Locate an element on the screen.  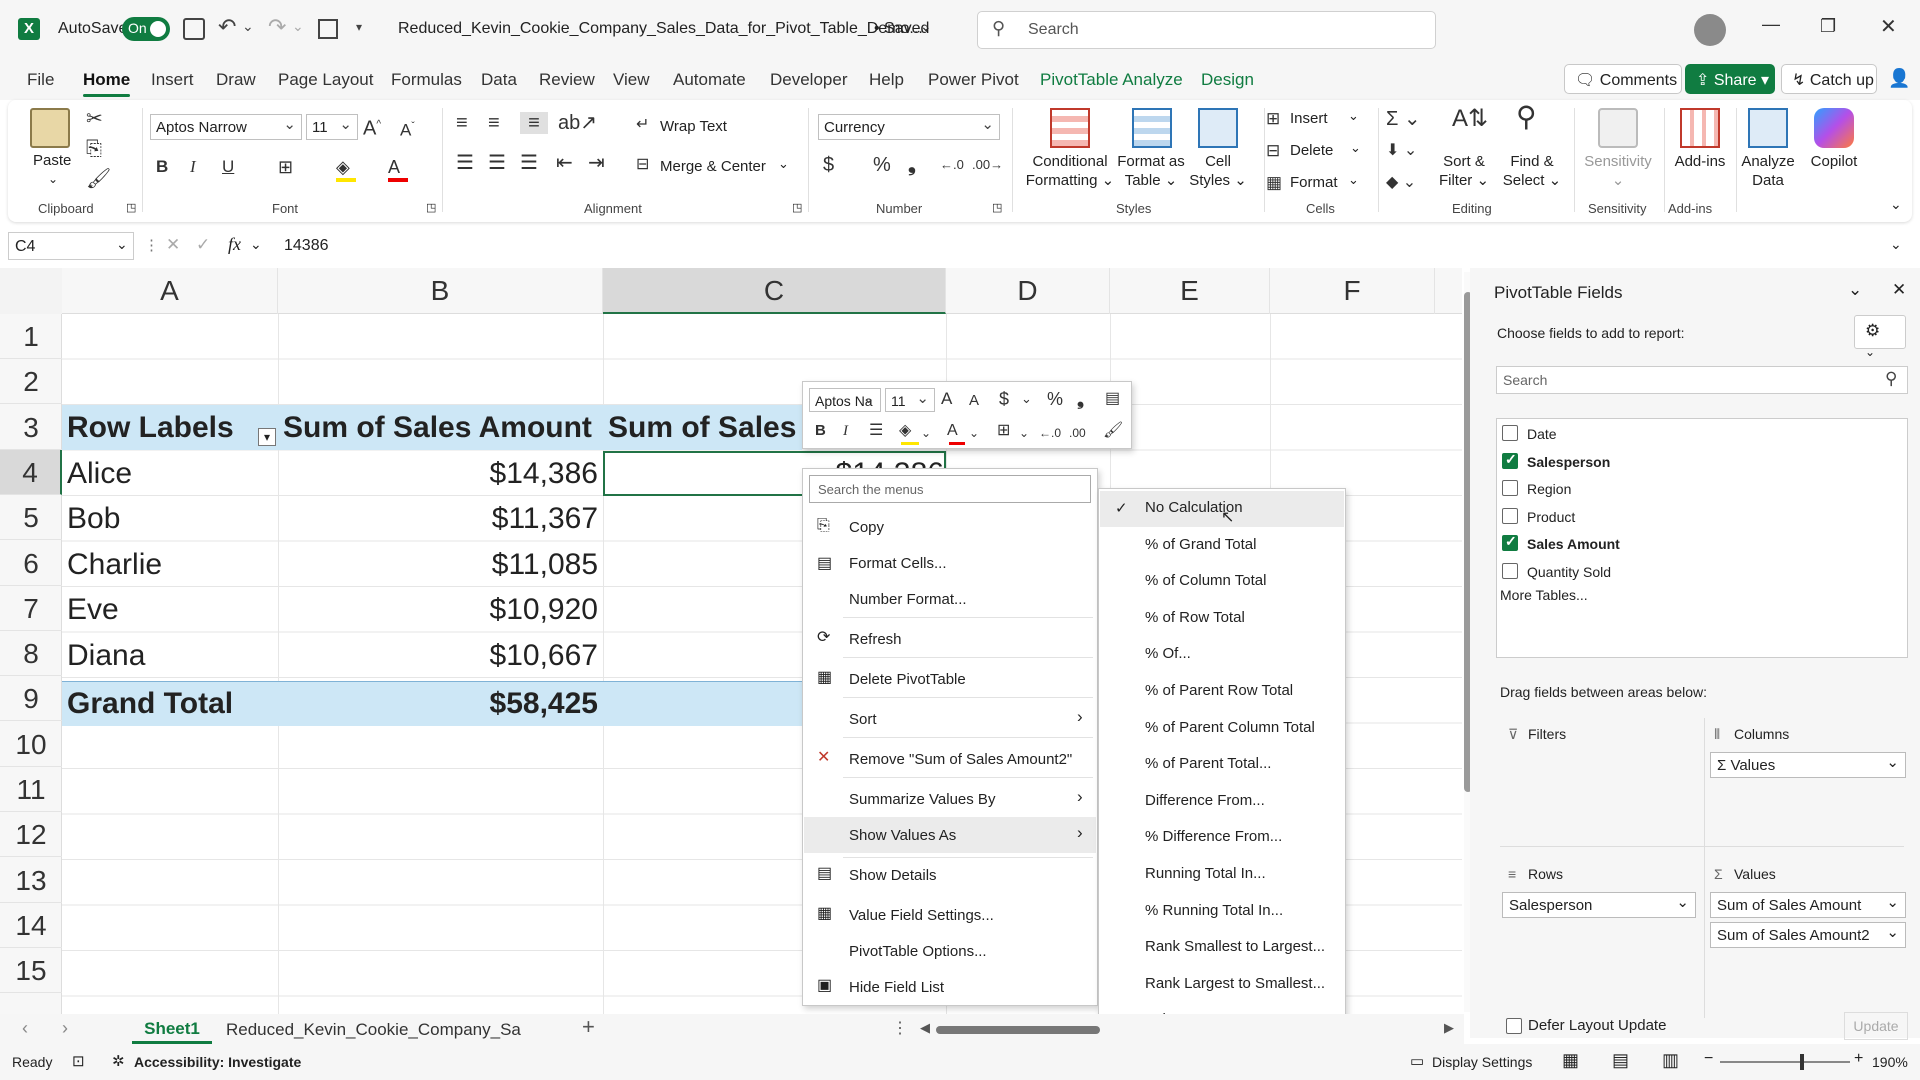
sales-amount-cell: $10,920 is located at coordinates (499, 609).